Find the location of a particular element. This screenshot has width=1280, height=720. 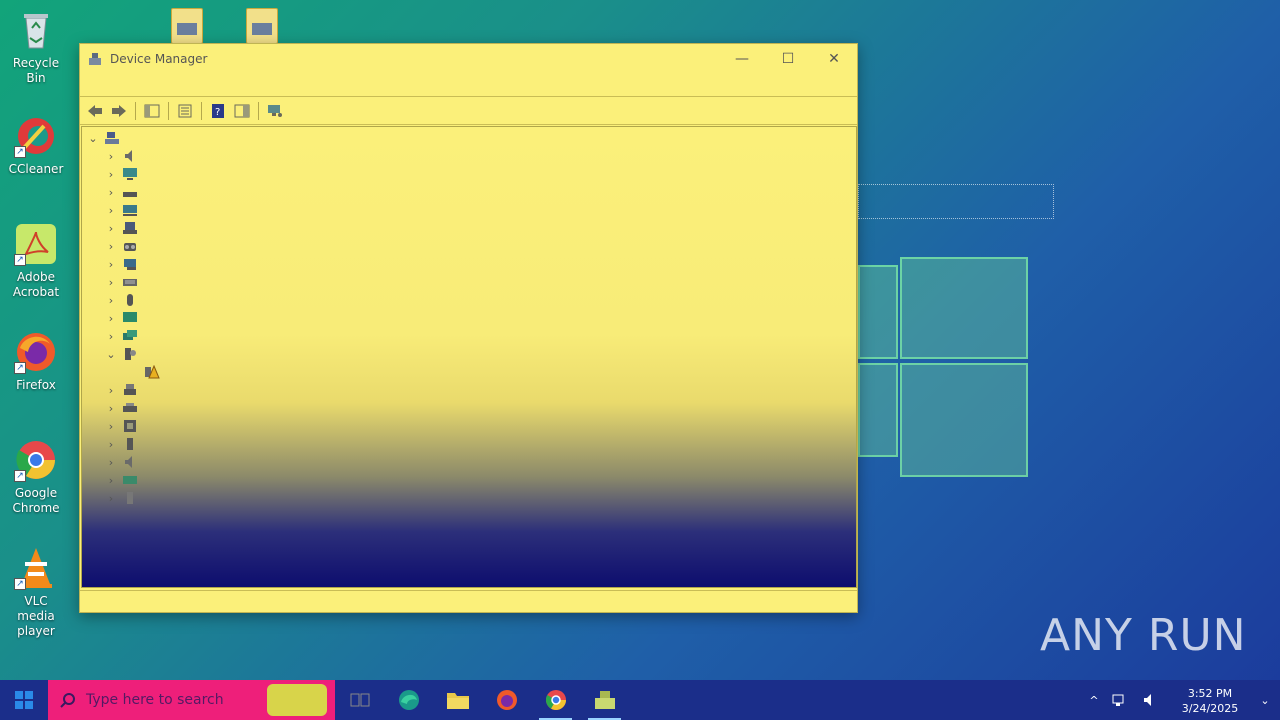

tree-item-ide-controllers: › is located at coordinates (121, 264).